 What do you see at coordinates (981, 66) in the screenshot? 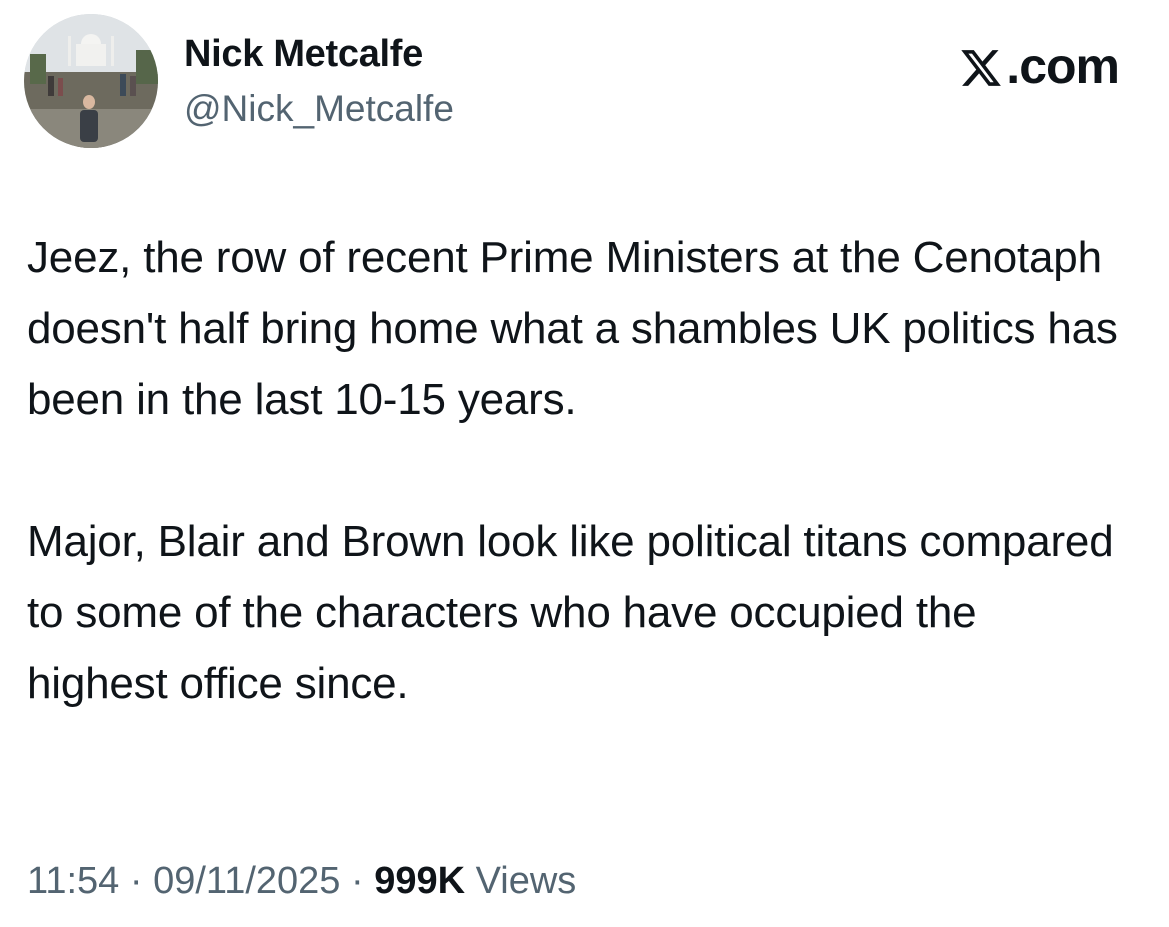
I see `x-logo-icon` at bounding box center [981, 66].